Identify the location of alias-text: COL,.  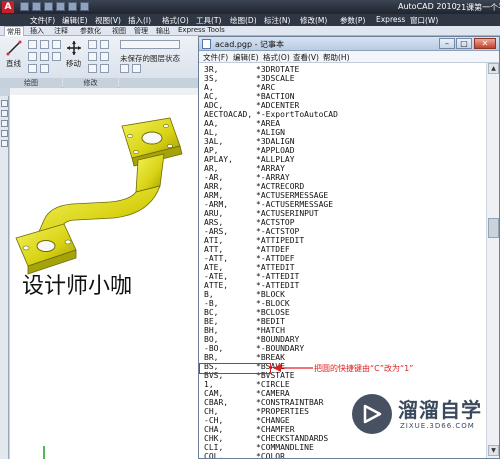
(214, 455).